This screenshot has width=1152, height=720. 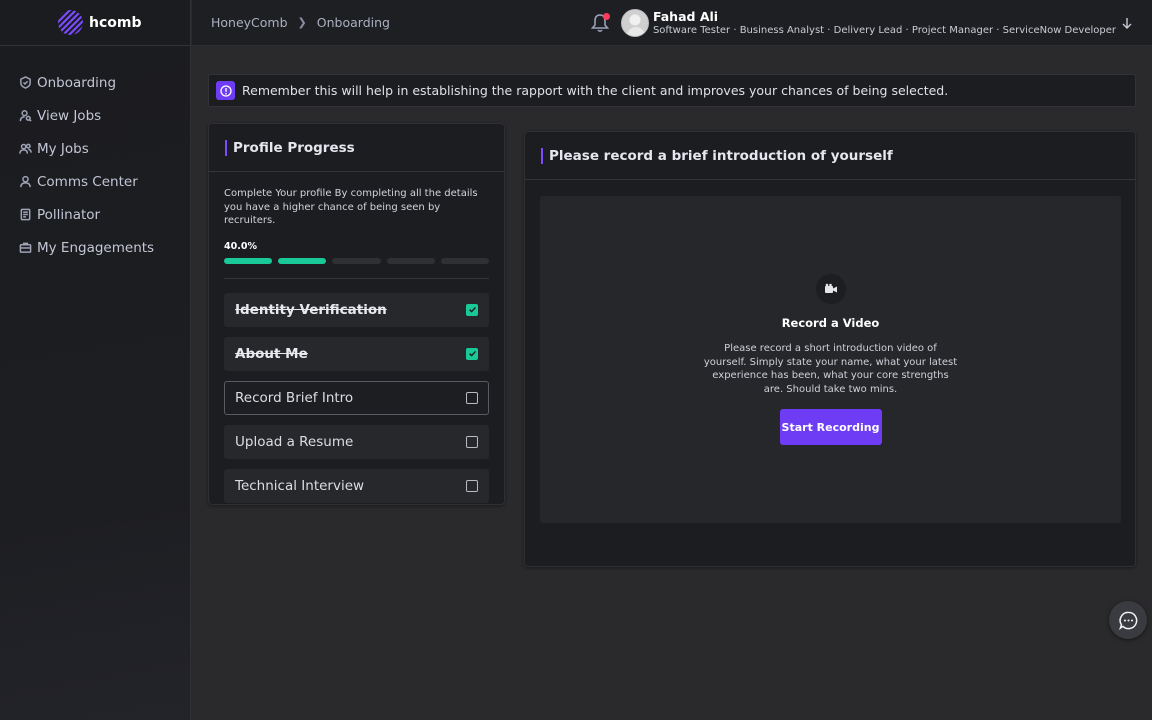 What do you see at coordinates (830, 289) in the screenshot?
I see `video-camera-icon` at bounding box center [830, 289].